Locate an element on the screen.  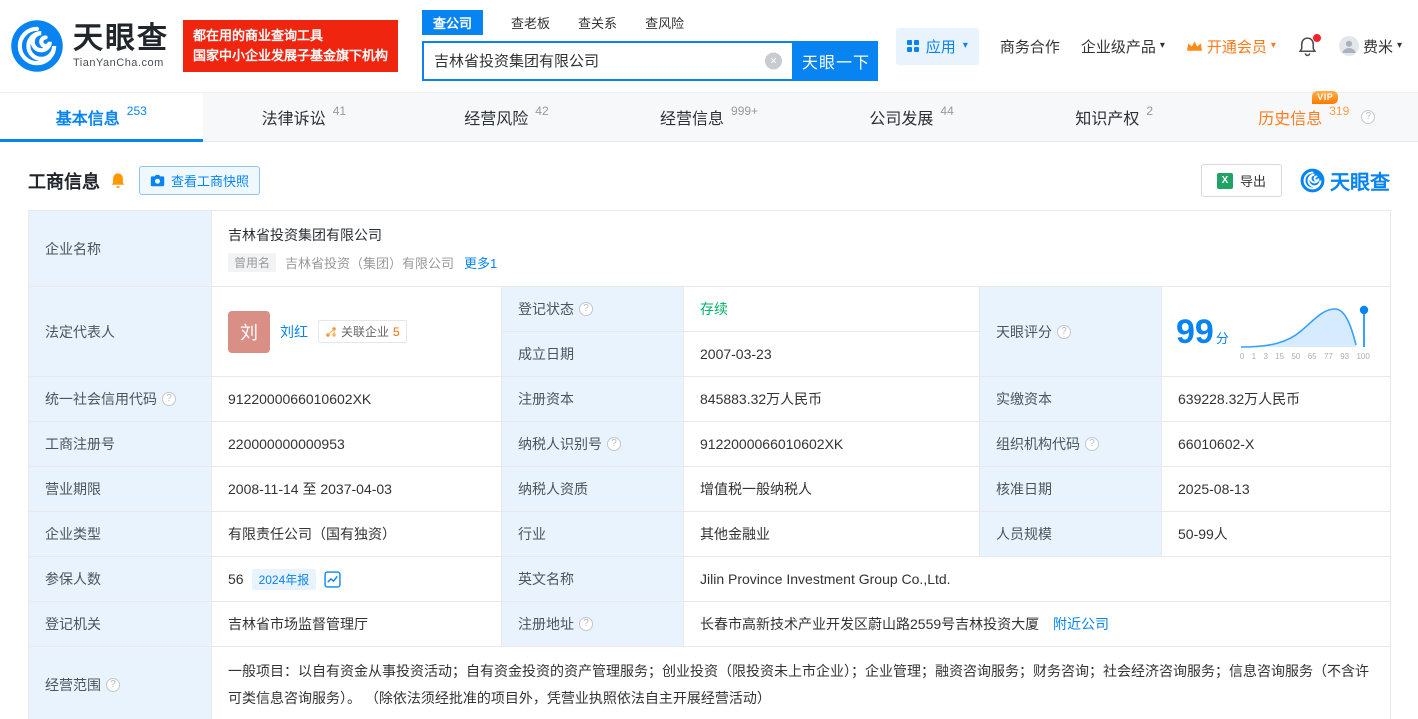
field-label-insured-count: 参保人数 is located at coordinates (120, 579).